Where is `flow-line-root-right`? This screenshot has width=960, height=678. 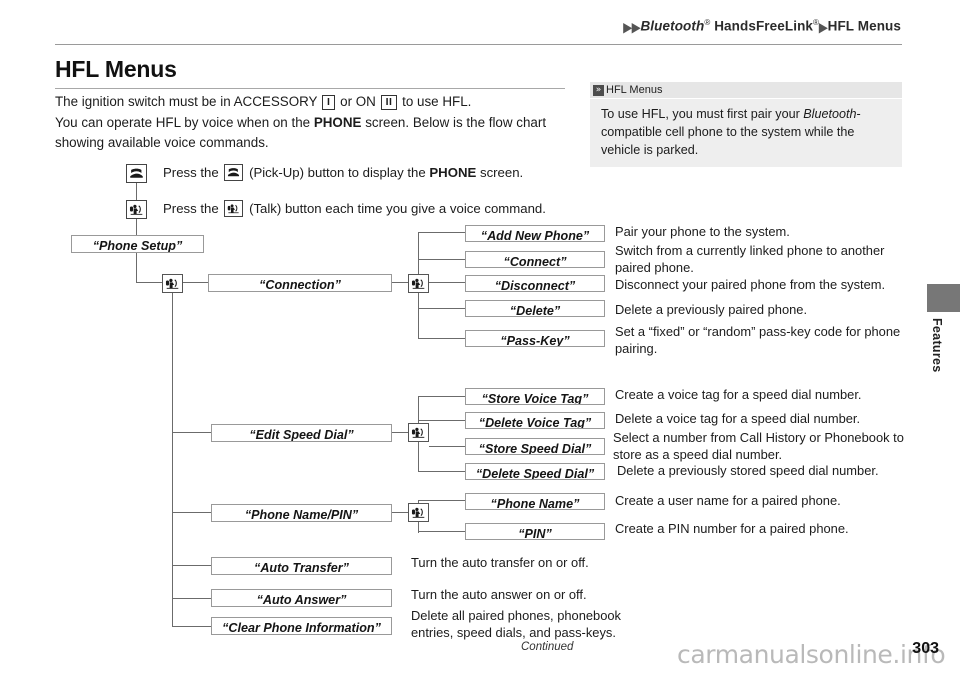 flow-line-root-right is located at coordinates (149, 283).